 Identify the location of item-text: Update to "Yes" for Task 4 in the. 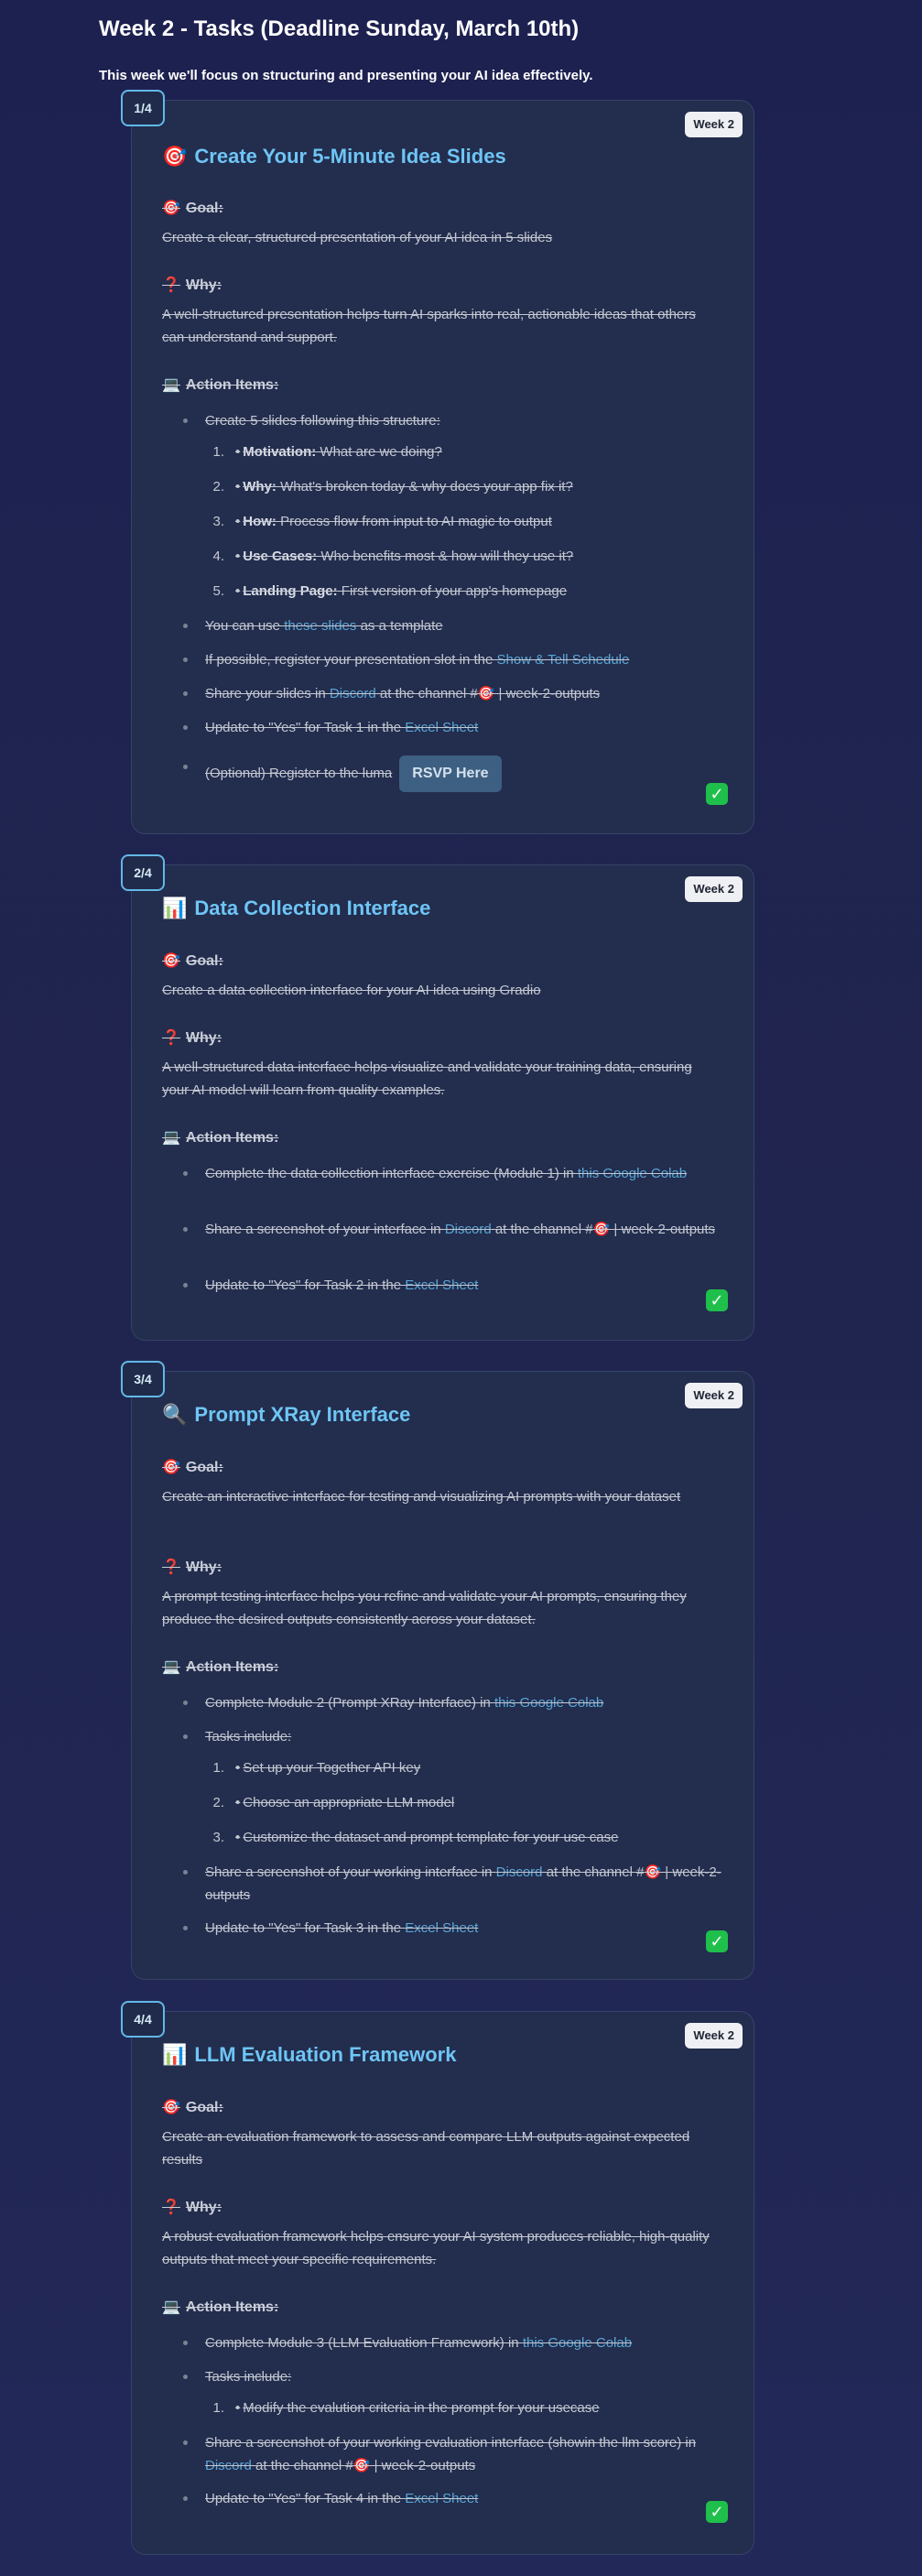
(305, 2498).